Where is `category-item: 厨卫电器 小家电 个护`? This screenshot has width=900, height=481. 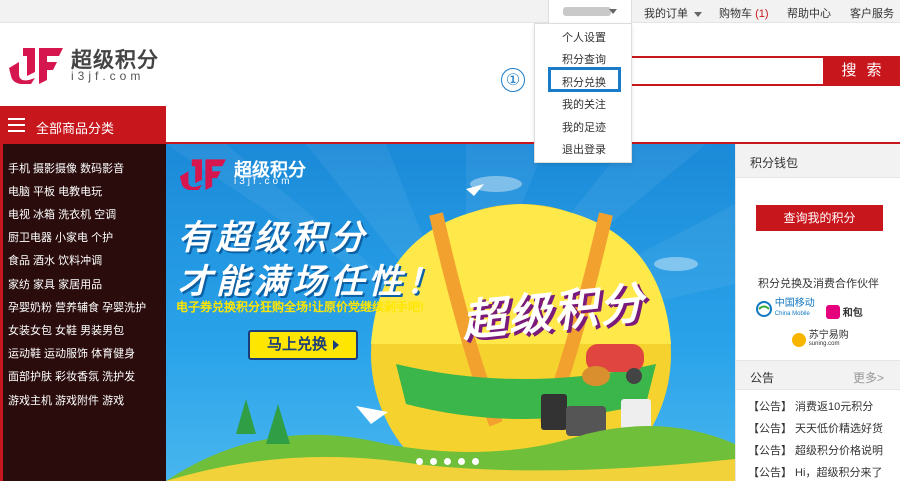 category-item: 厨卫电器 小家电 个护 is located at coordinates (60, 237).